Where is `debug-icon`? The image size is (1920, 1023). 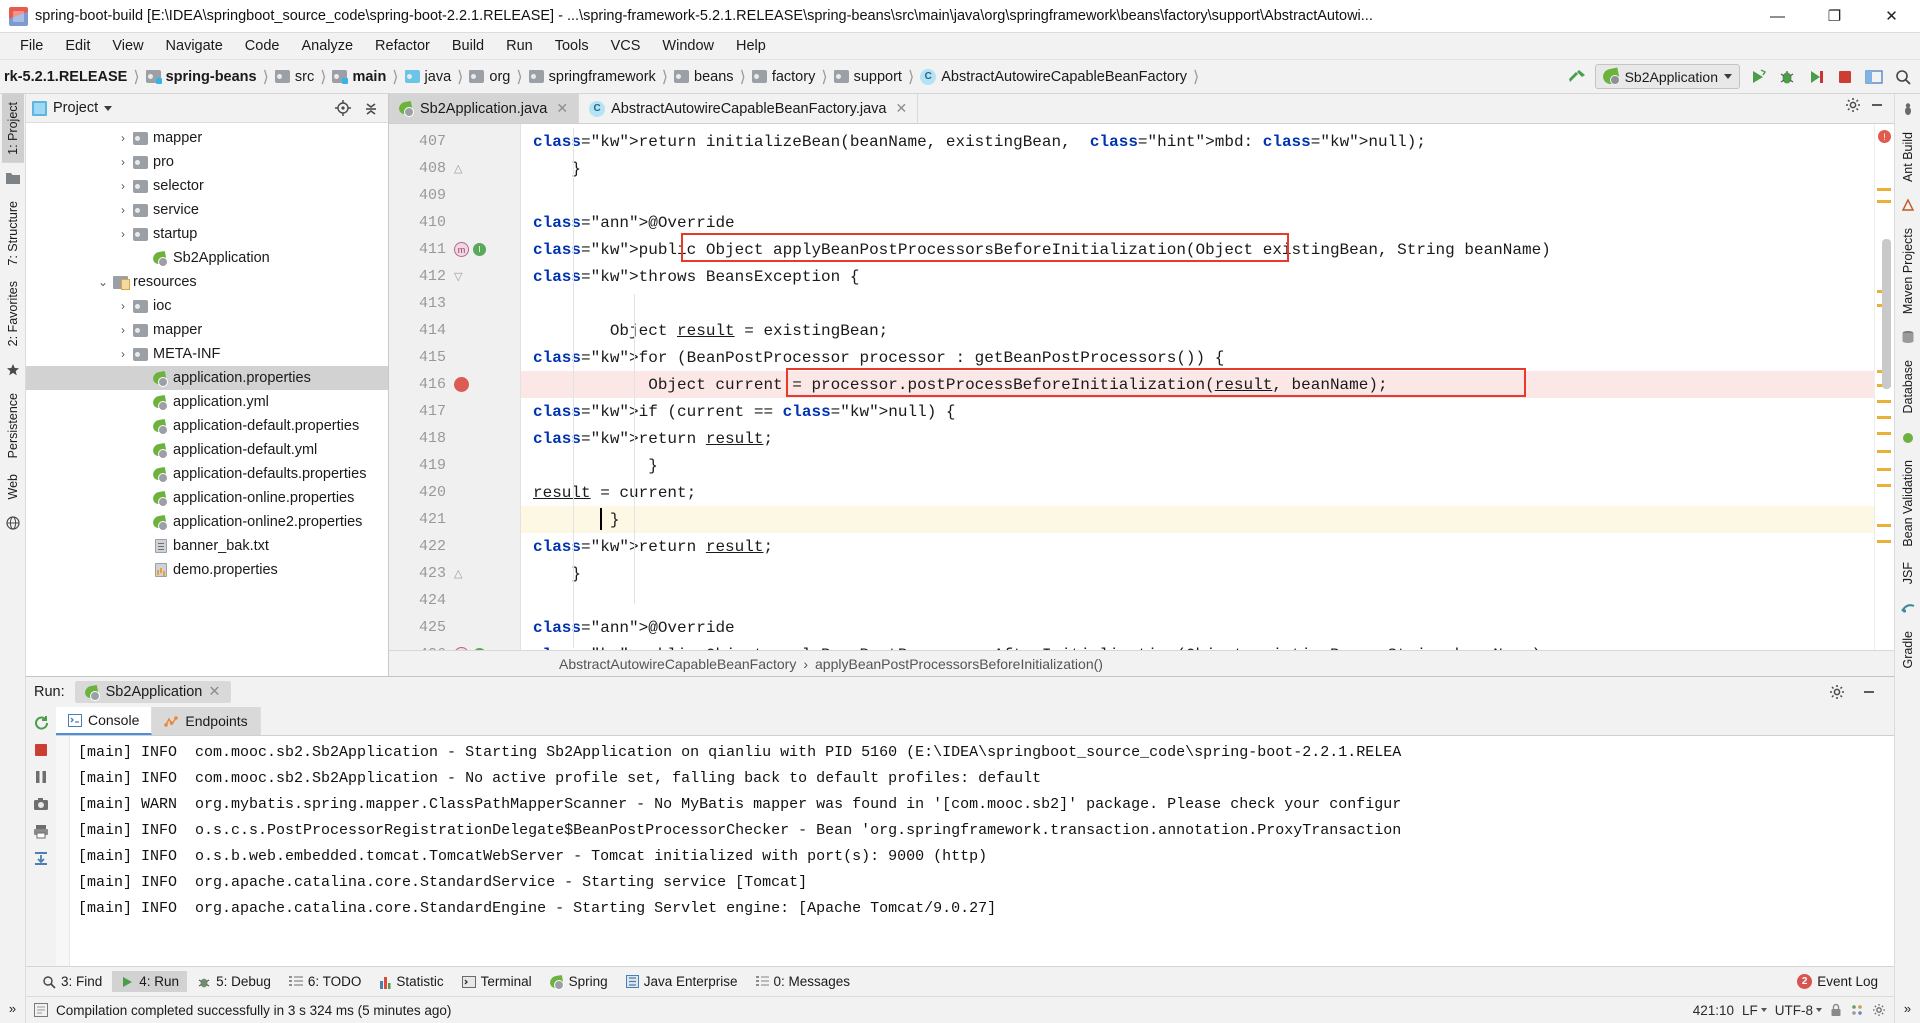
debug-icon is located at coordinates (1787, 77).